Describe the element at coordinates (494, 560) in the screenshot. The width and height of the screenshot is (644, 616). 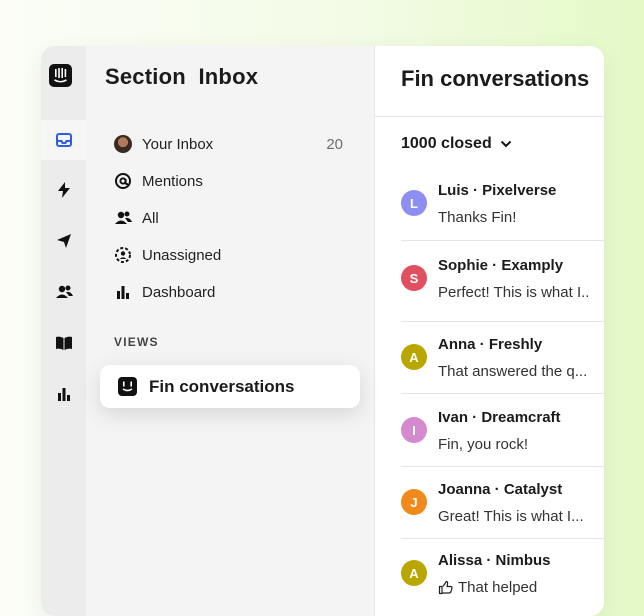
I see `contact-name: Alissa · Nimbus` at that location.